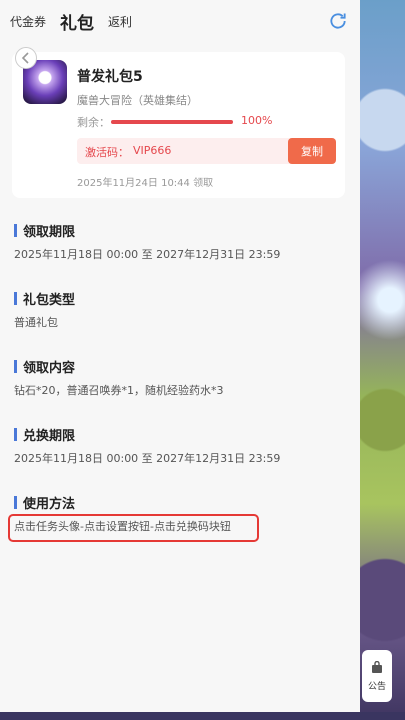 This screenshot has height=720, width=405. I want to click on back-button, so click(26, 58).